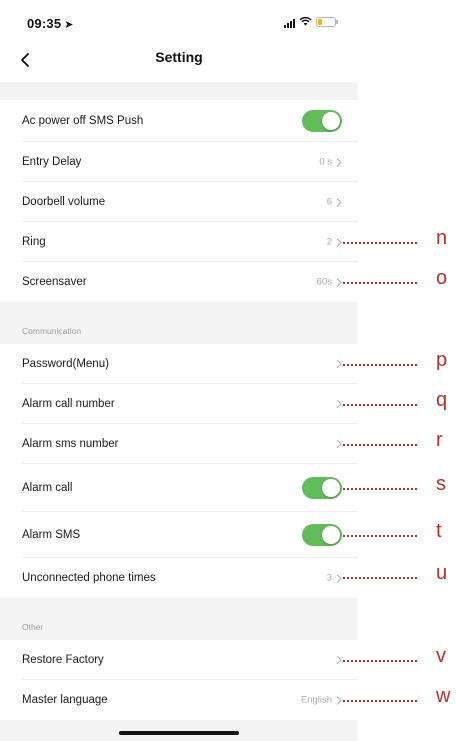 The width and height of the screenshot is (456, 741). What do you see at coordinates (393, 442) in the screenshot?
I see `annotation-r: r` at bounding box center [393, 442].